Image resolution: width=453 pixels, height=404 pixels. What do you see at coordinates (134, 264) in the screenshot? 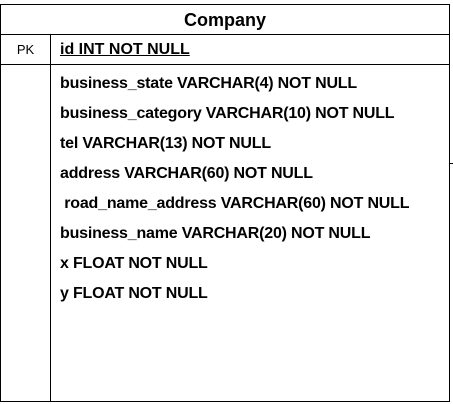
I see `field-x: x FLOAT NOT NULL` at bounding box center [134, 264].